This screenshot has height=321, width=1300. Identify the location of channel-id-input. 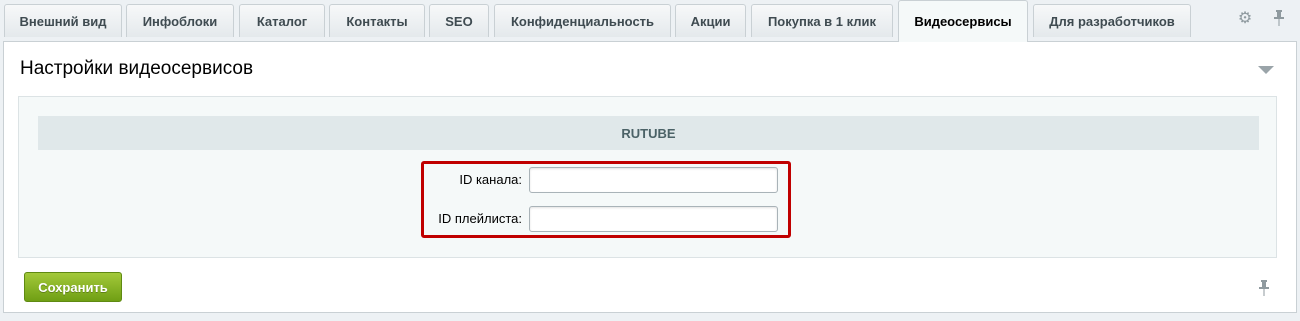
(653, 180).